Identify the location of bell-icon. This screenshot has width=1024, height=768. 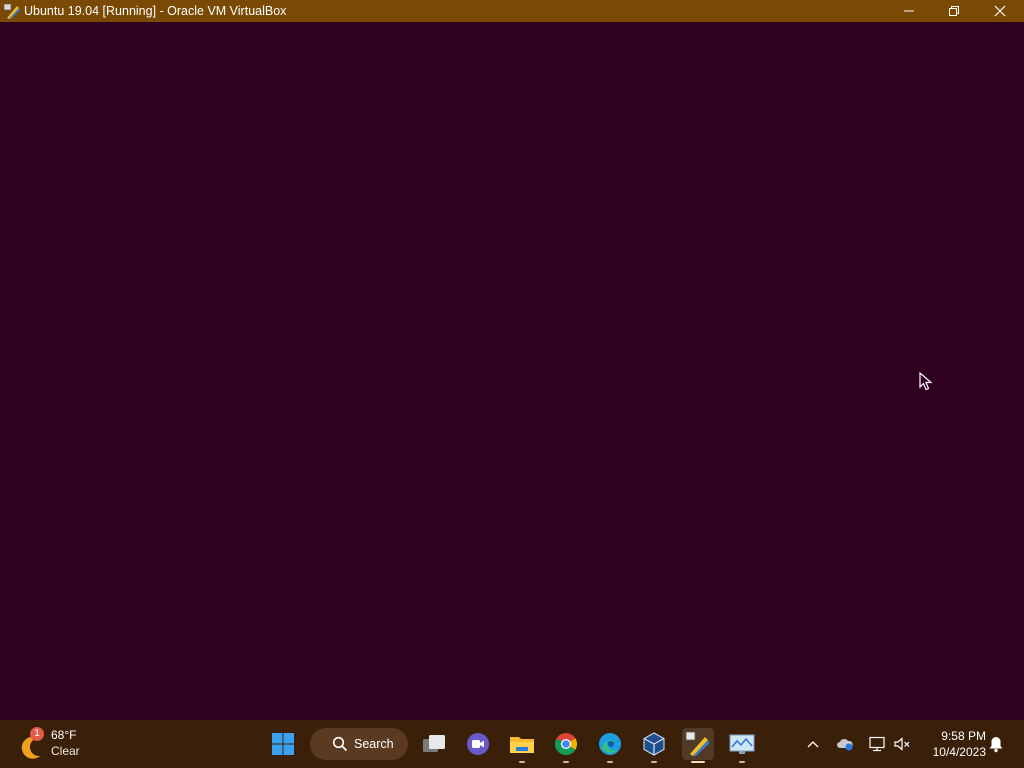
(996, 745).